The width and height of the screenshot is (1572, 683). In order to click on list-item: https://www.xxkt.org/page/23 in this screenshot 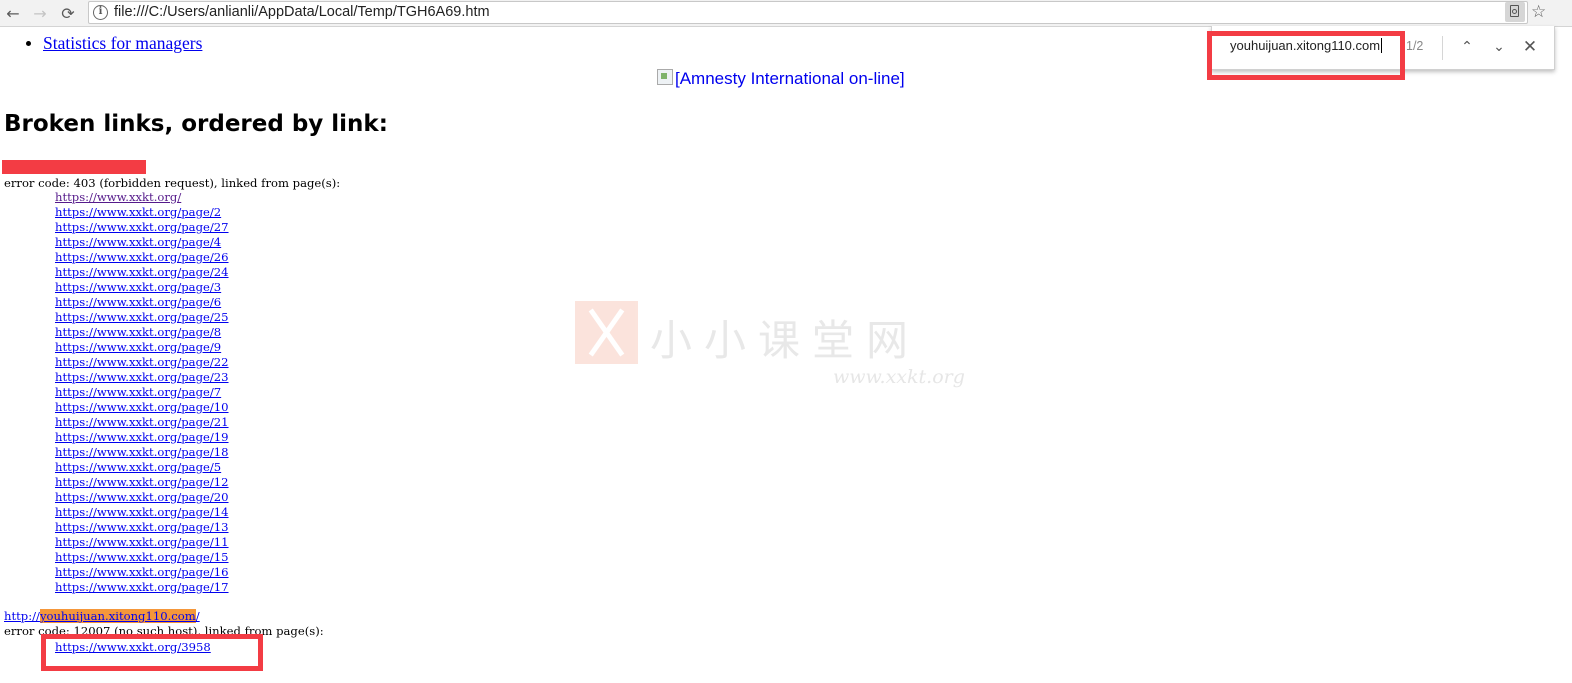, I will do `click(142, 377)`.